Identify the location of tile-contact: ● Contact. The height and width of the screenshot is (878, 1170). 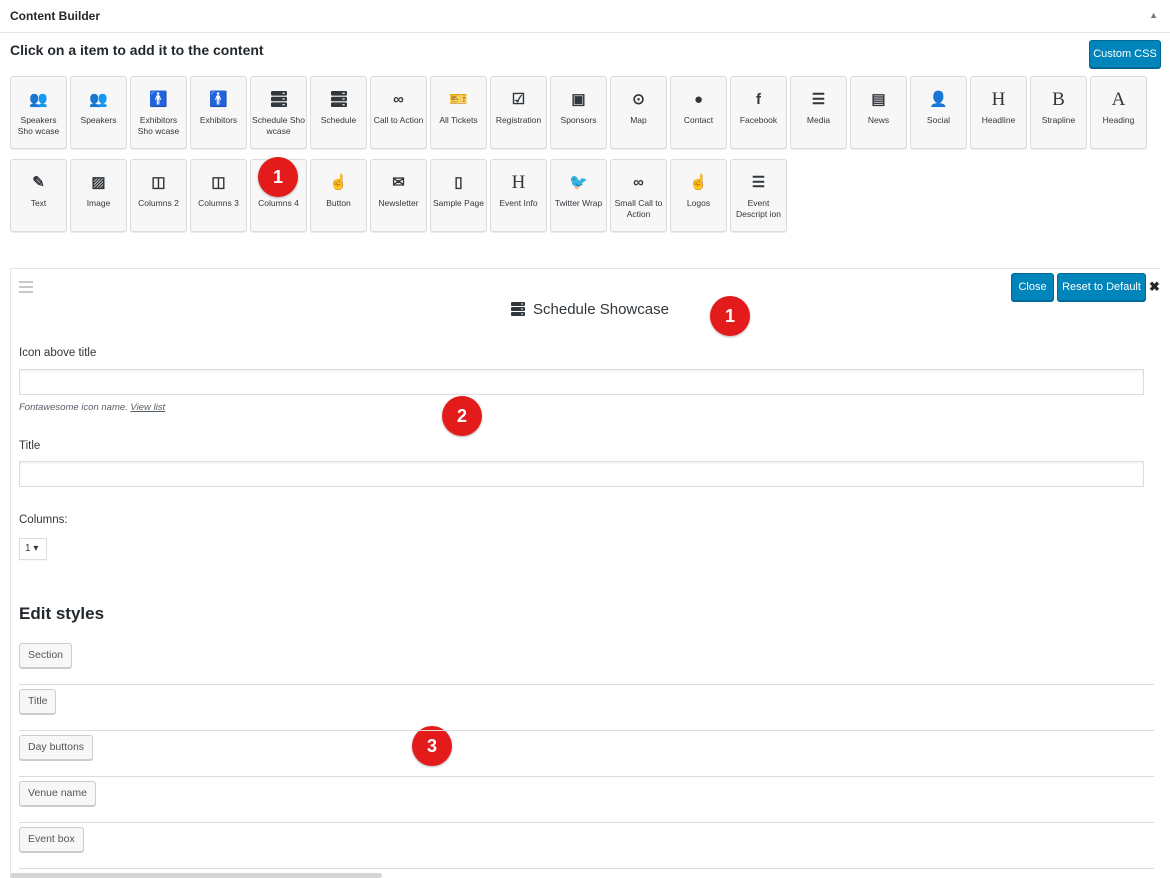
(698, 112).